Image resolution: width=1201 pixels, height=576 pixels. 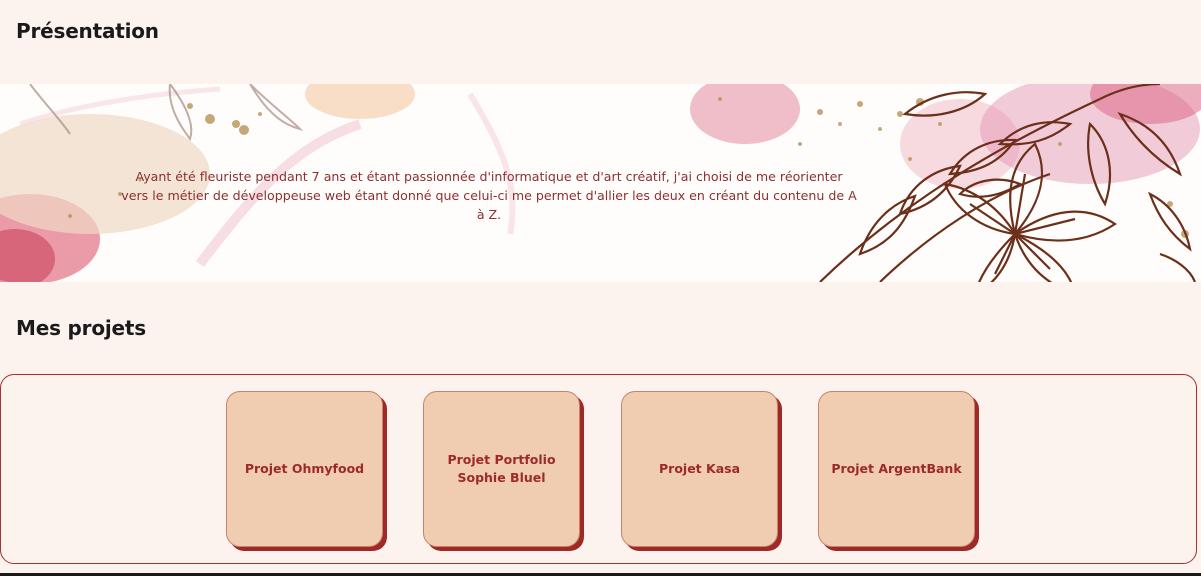 I want to click on presentation-title: Présentation, so click(x=87, y=31).